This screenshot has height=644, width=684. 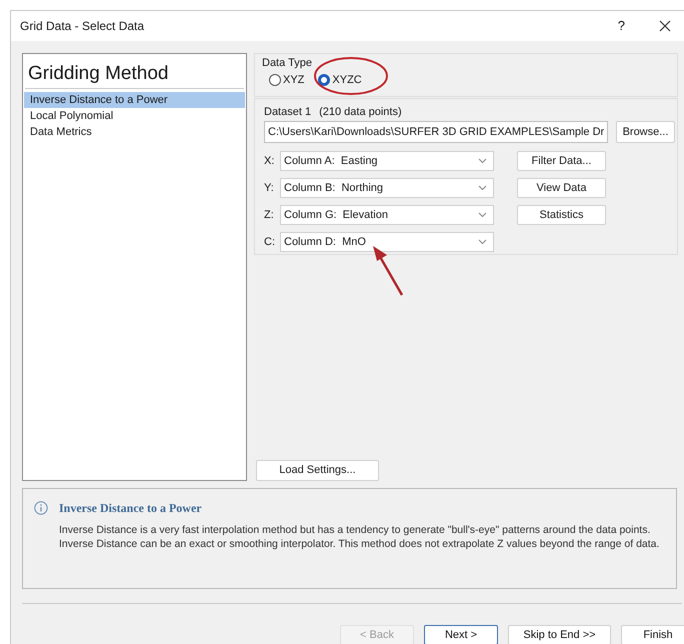 I want to click on point-count: (210 data points), so click(x=360, y=112).